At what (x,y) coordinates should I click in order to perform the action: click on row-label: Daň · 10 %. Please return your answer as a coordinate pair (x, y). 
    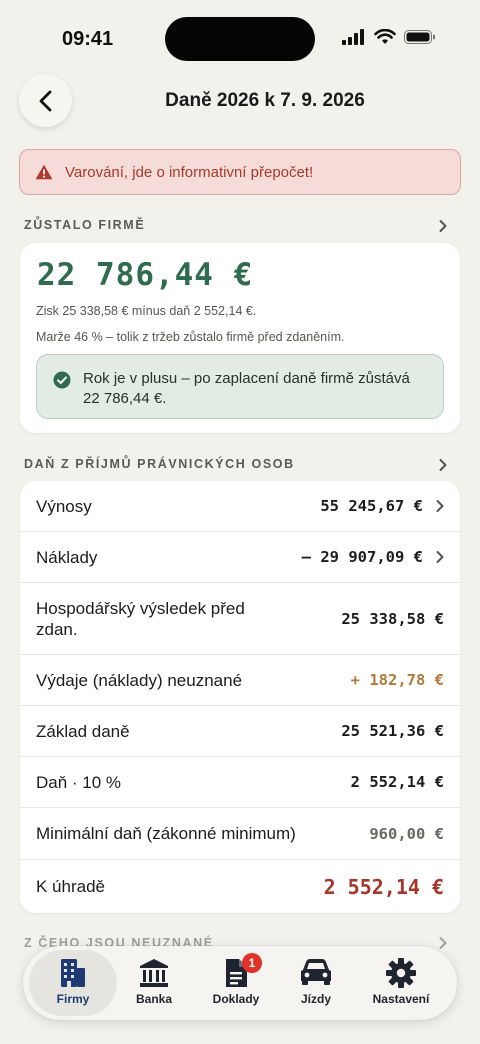
    Looking at the image, I should click on (79, 782).